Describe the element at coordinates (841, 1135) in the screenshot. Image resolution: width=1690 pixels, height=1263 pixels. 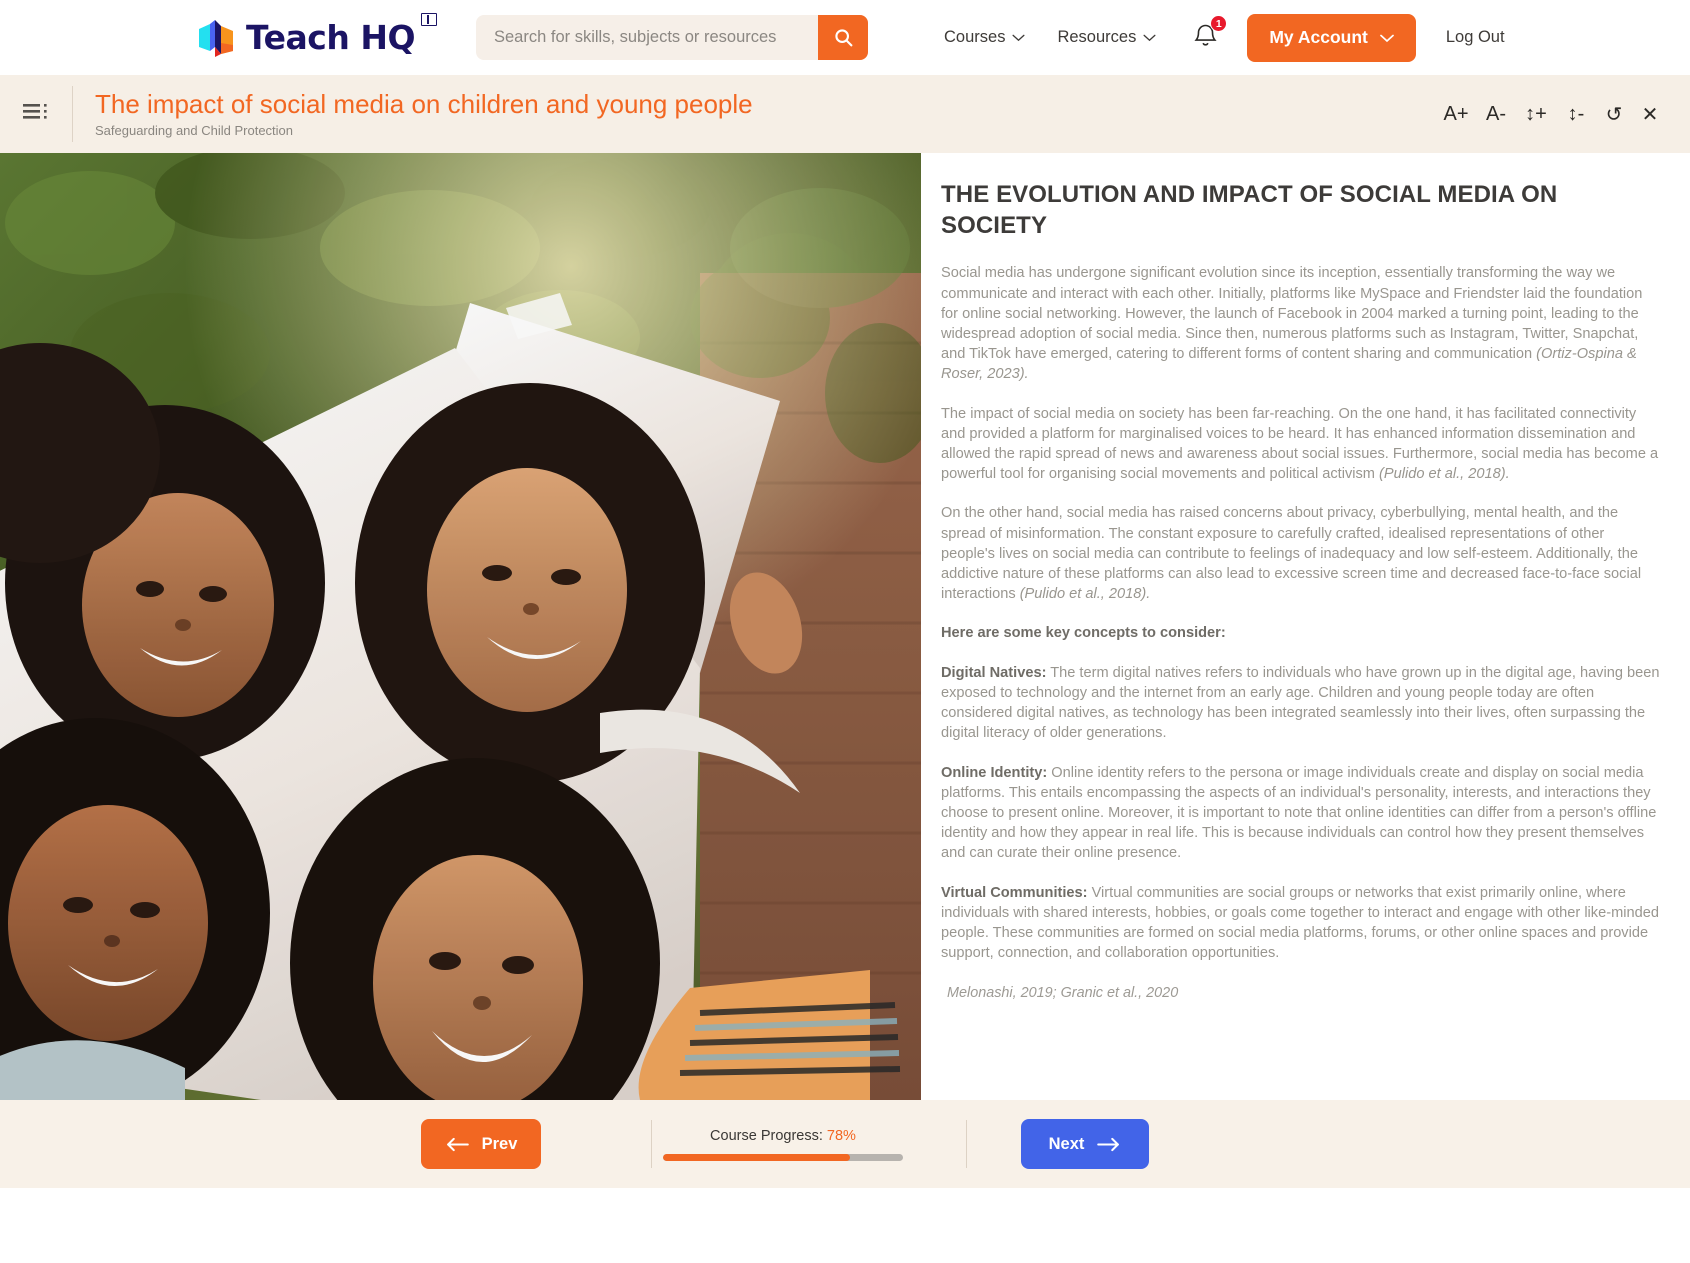
I see `course-progress-value: 78%` at that location.